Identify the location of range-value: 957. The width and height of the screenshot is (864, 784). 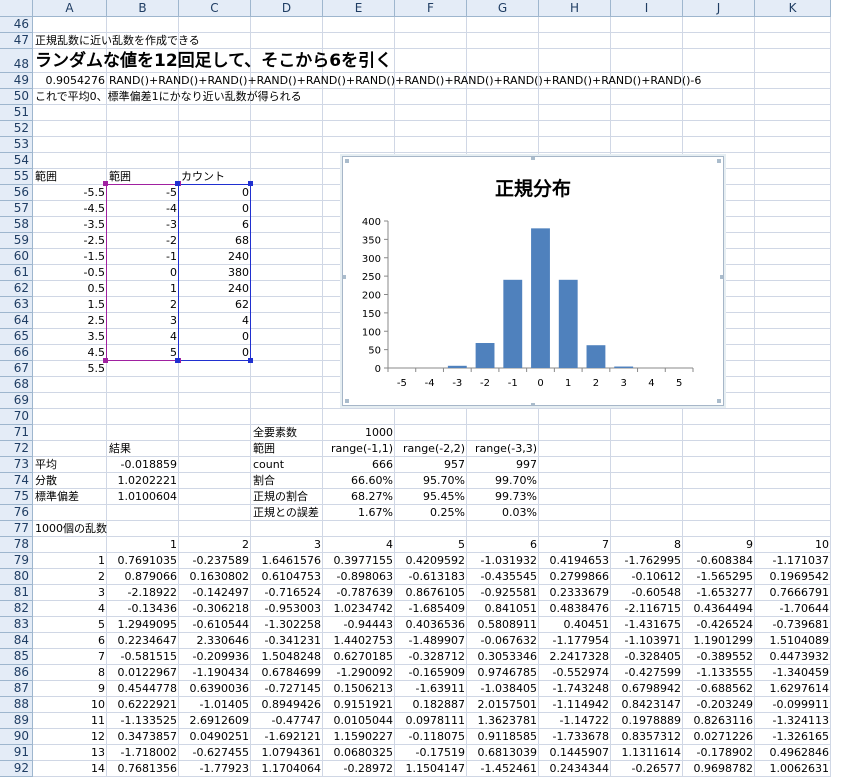
(431, 465).